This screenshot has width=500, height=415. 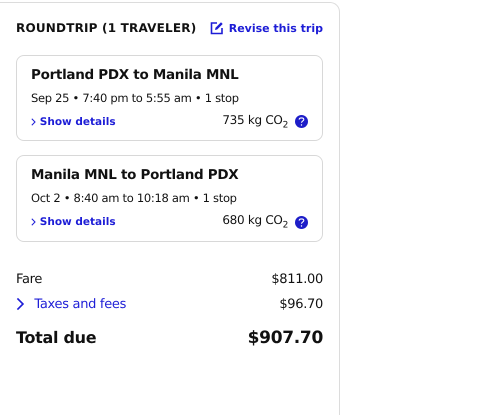 What do you see at coordinates (297, 279) in the screenshot?
I see `price-amount: $811.00` at bounding box center [297, 279].